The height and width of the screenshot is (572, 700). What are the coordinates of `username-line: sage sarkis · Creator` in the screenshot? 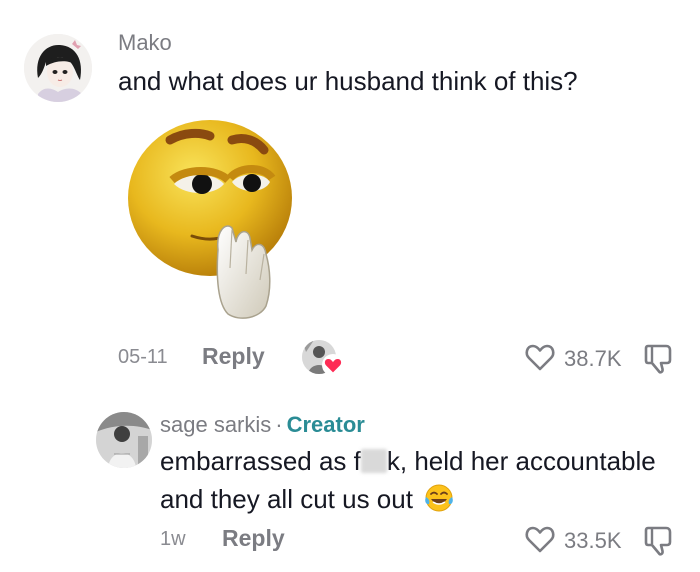 It's located at (262, 425).